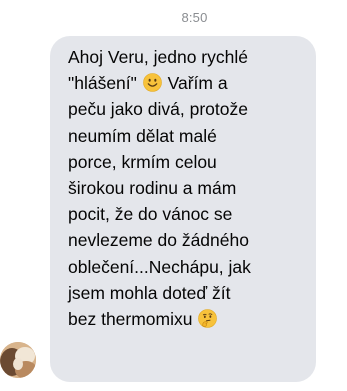  What do you see at coordinates (158, 57) in the screenshot?
I see `message-line: Ahoj Veru, jedno rychlé` at bounding box center [158, 57].